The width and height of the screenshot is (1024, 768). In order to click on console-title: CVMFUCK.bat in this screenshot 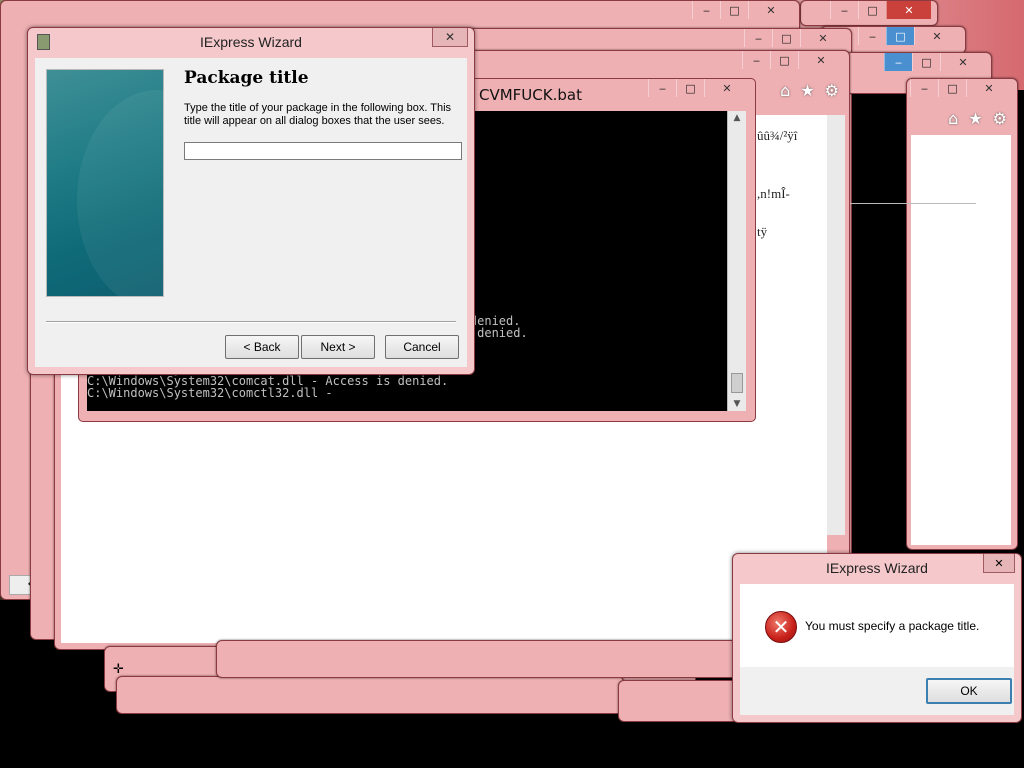, I will do `click(530, 95)`.